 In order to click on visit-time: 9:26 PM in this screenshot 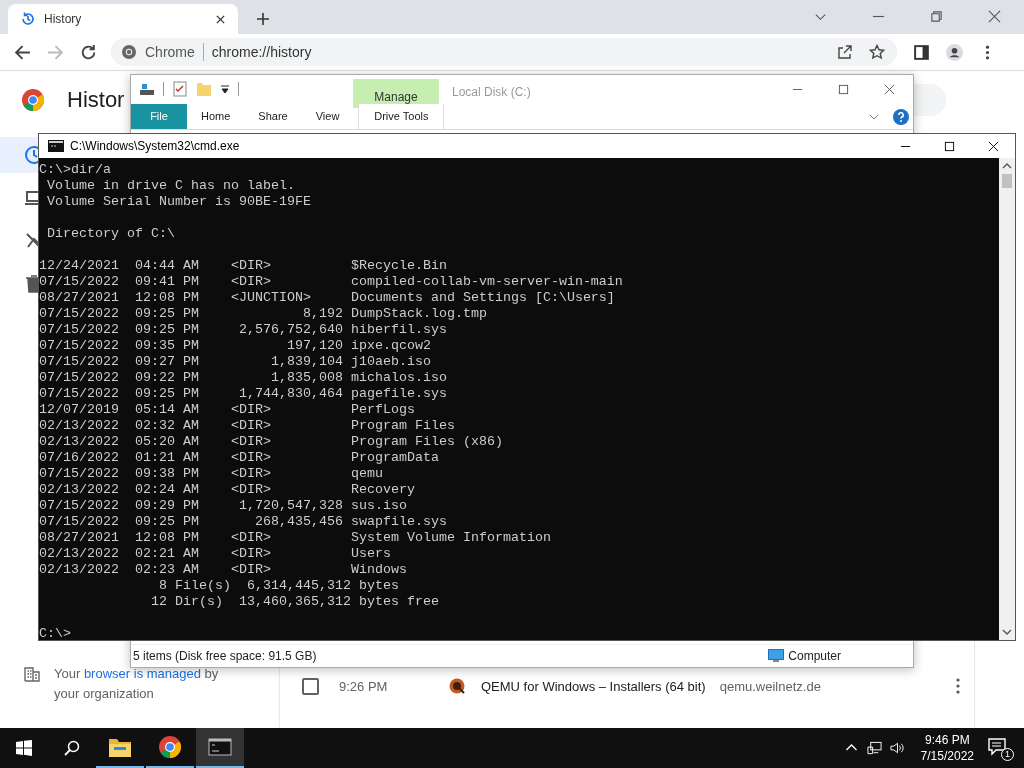, I will do `click(364, 686)`.